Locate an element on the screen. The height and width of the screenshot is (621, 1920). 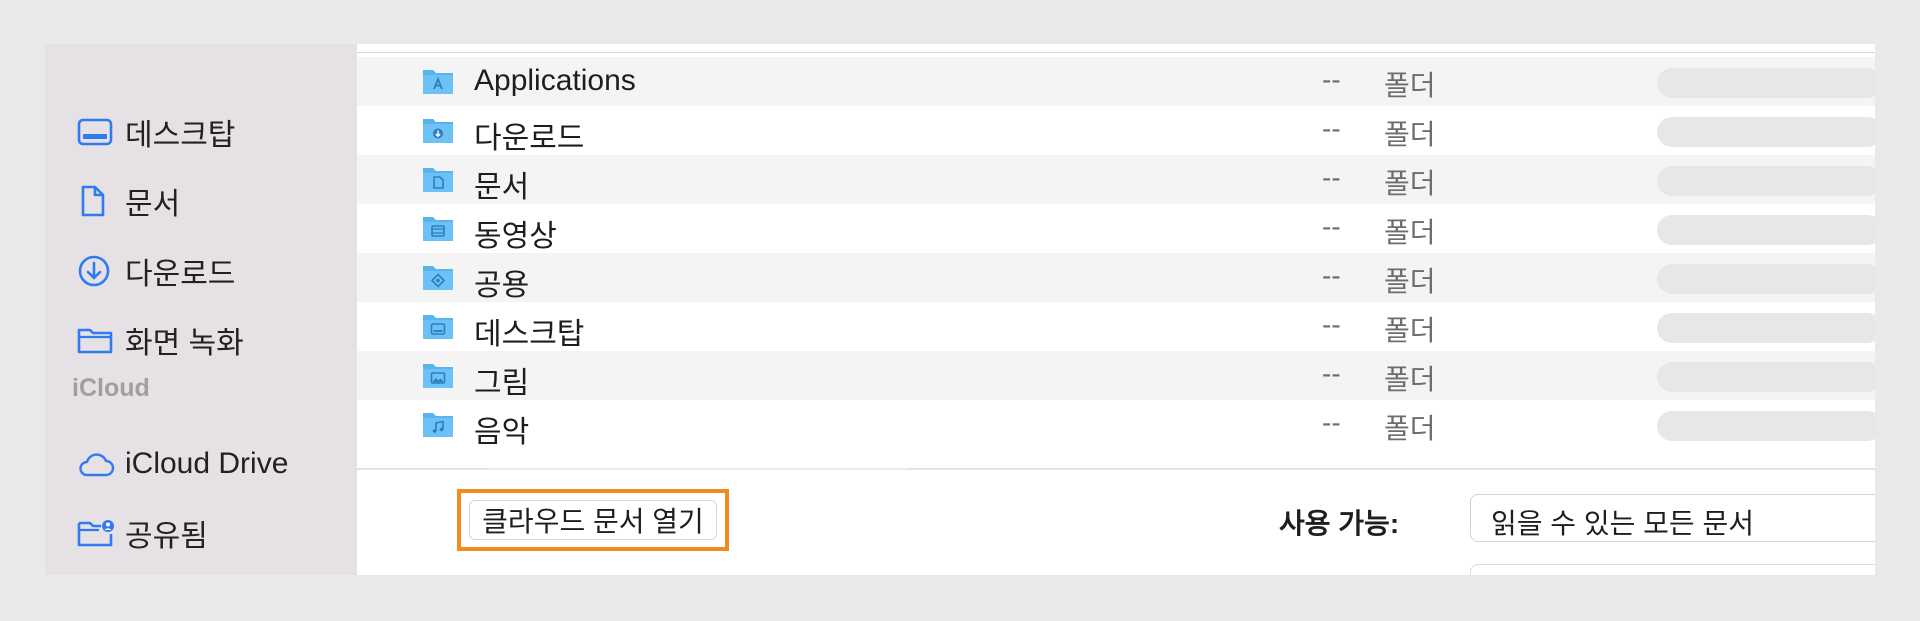
sidebar-item-label: 공유됨 is located at coordinates (166, 536).